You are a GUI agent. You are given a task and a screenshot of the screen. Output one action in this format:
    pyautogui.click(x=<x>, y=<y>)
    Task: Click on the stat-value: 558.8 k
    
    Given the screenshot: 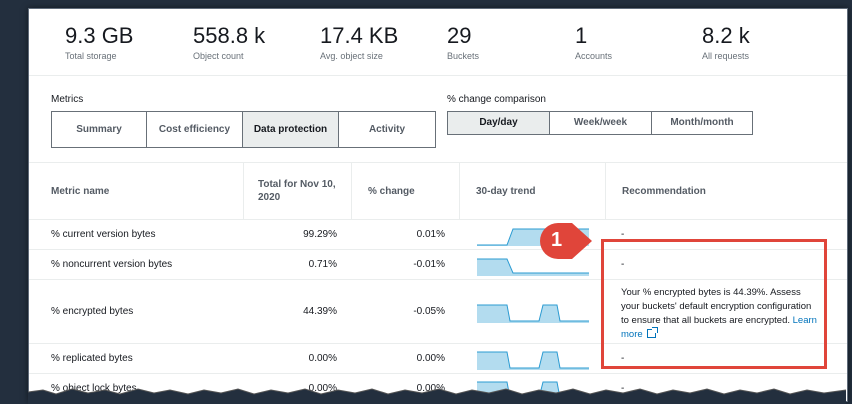 What is the action you would take?
    pyautogui.click(x=229, y=35)
    